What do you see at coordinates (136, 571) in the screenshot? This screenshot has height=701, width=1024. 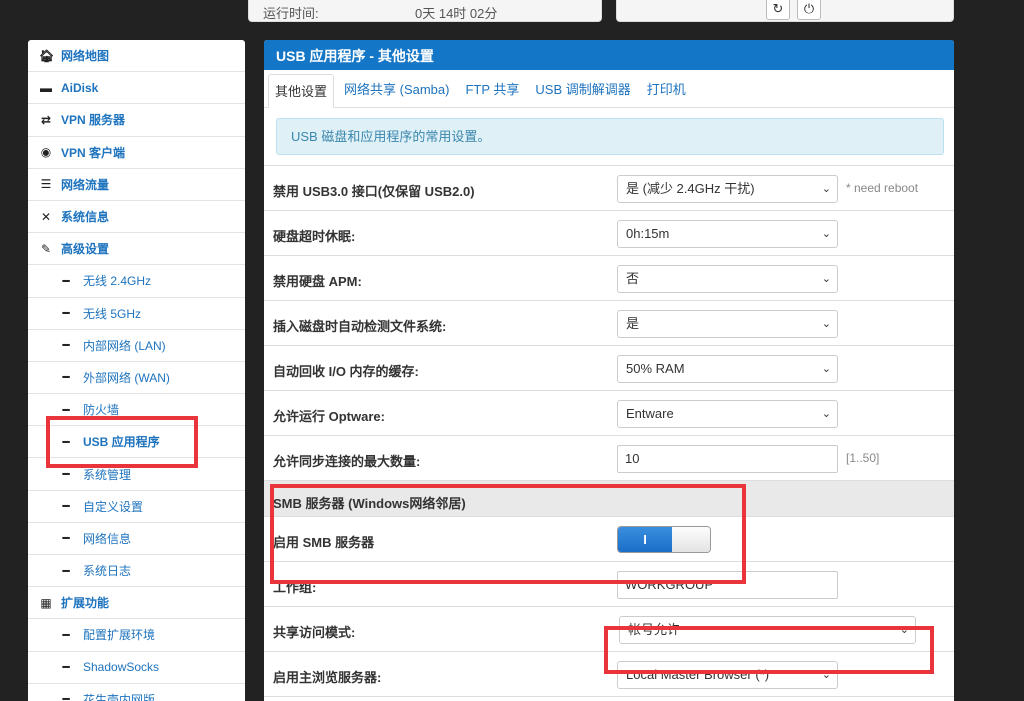 I see `sidebar-item-syslog: ━ 系统日志` at bounding box center [136, 571].